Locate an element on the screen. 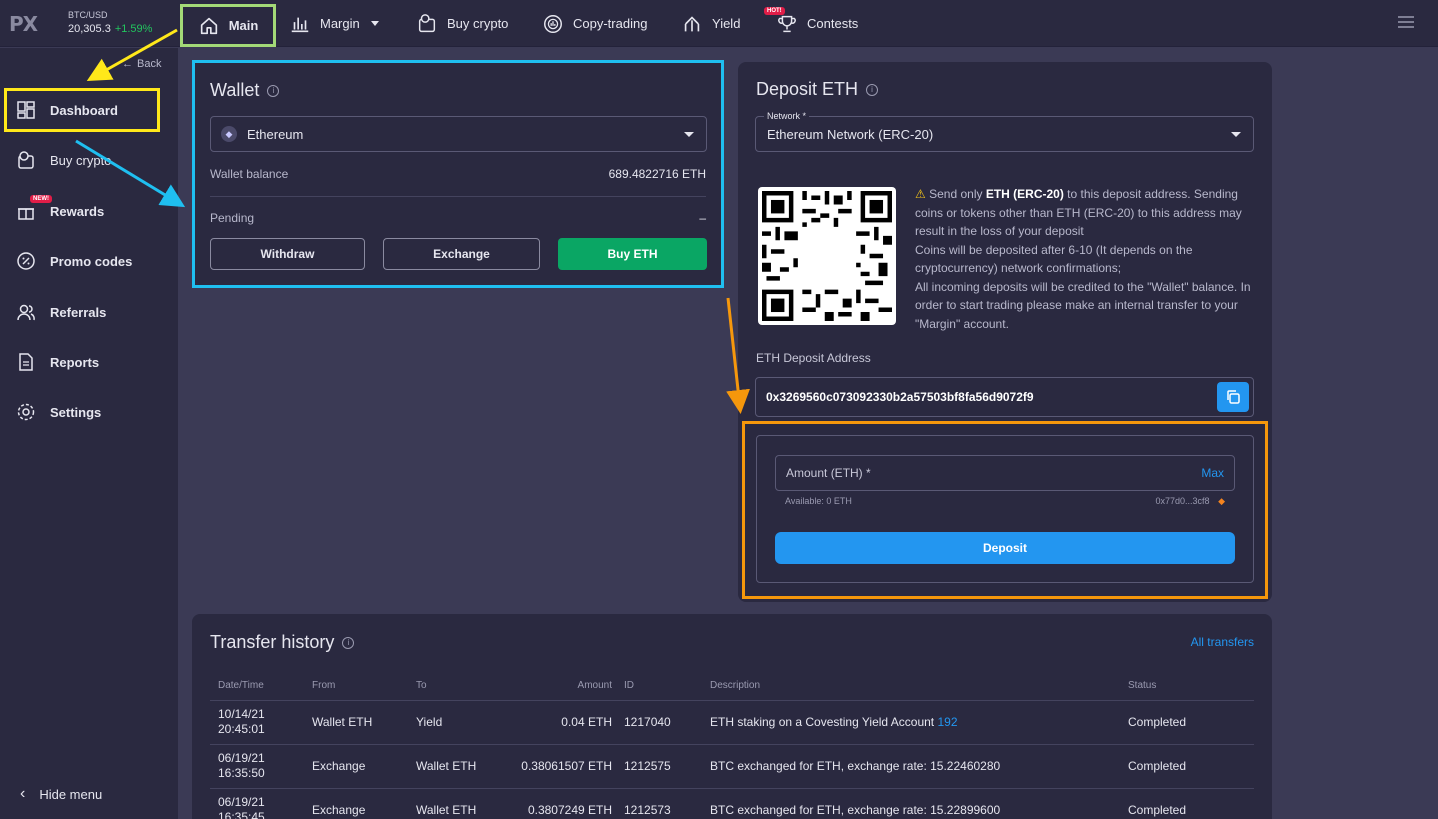 This screenshot has height=819, width=1438. cell-id: 1212575 is located at coordinates (659, 766).